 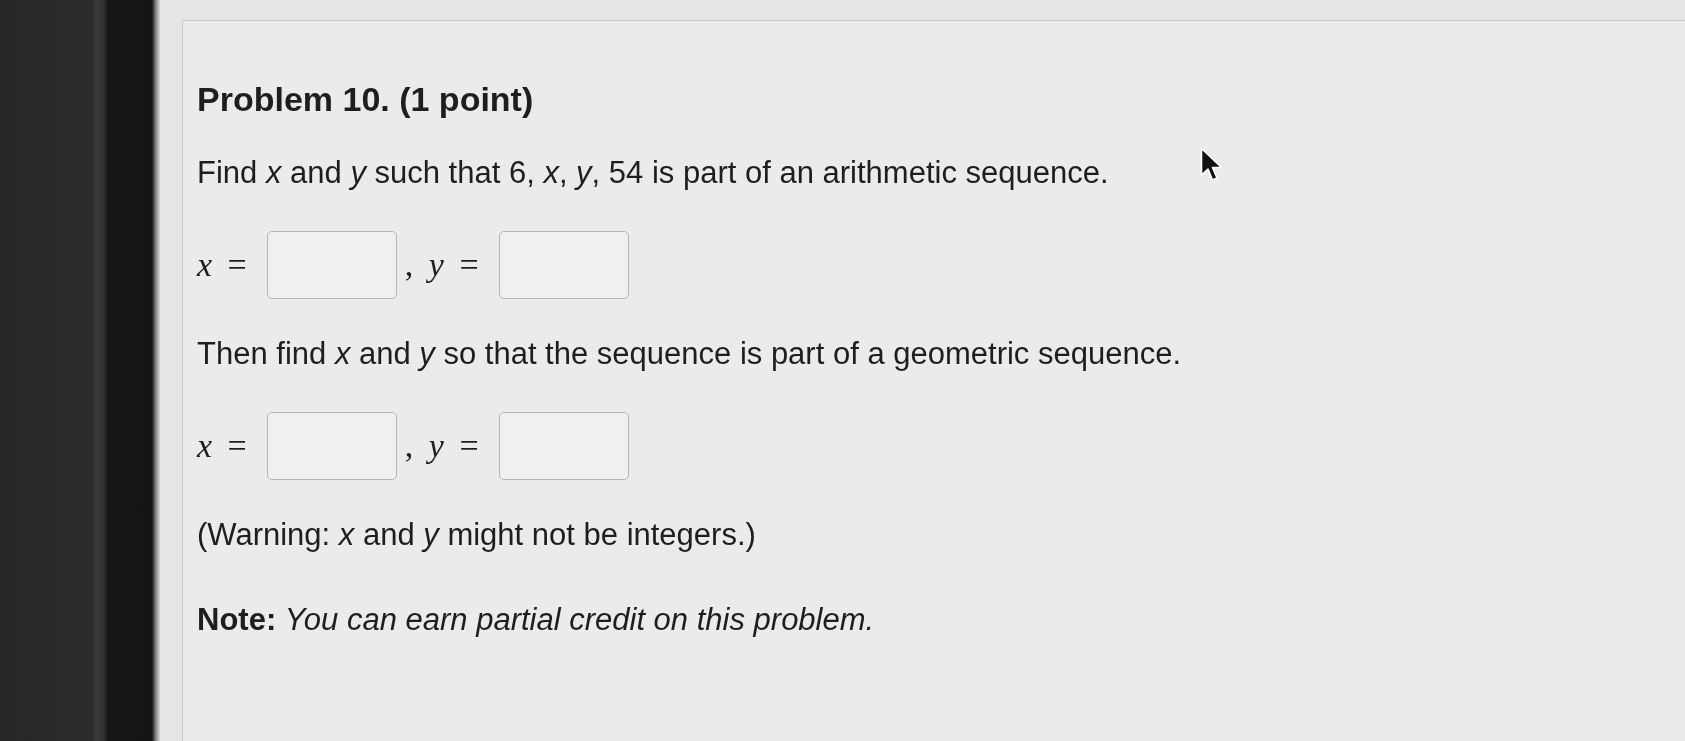 I want to click on problem-title: Problem 10. (1 point), so click(x=365, y=99).